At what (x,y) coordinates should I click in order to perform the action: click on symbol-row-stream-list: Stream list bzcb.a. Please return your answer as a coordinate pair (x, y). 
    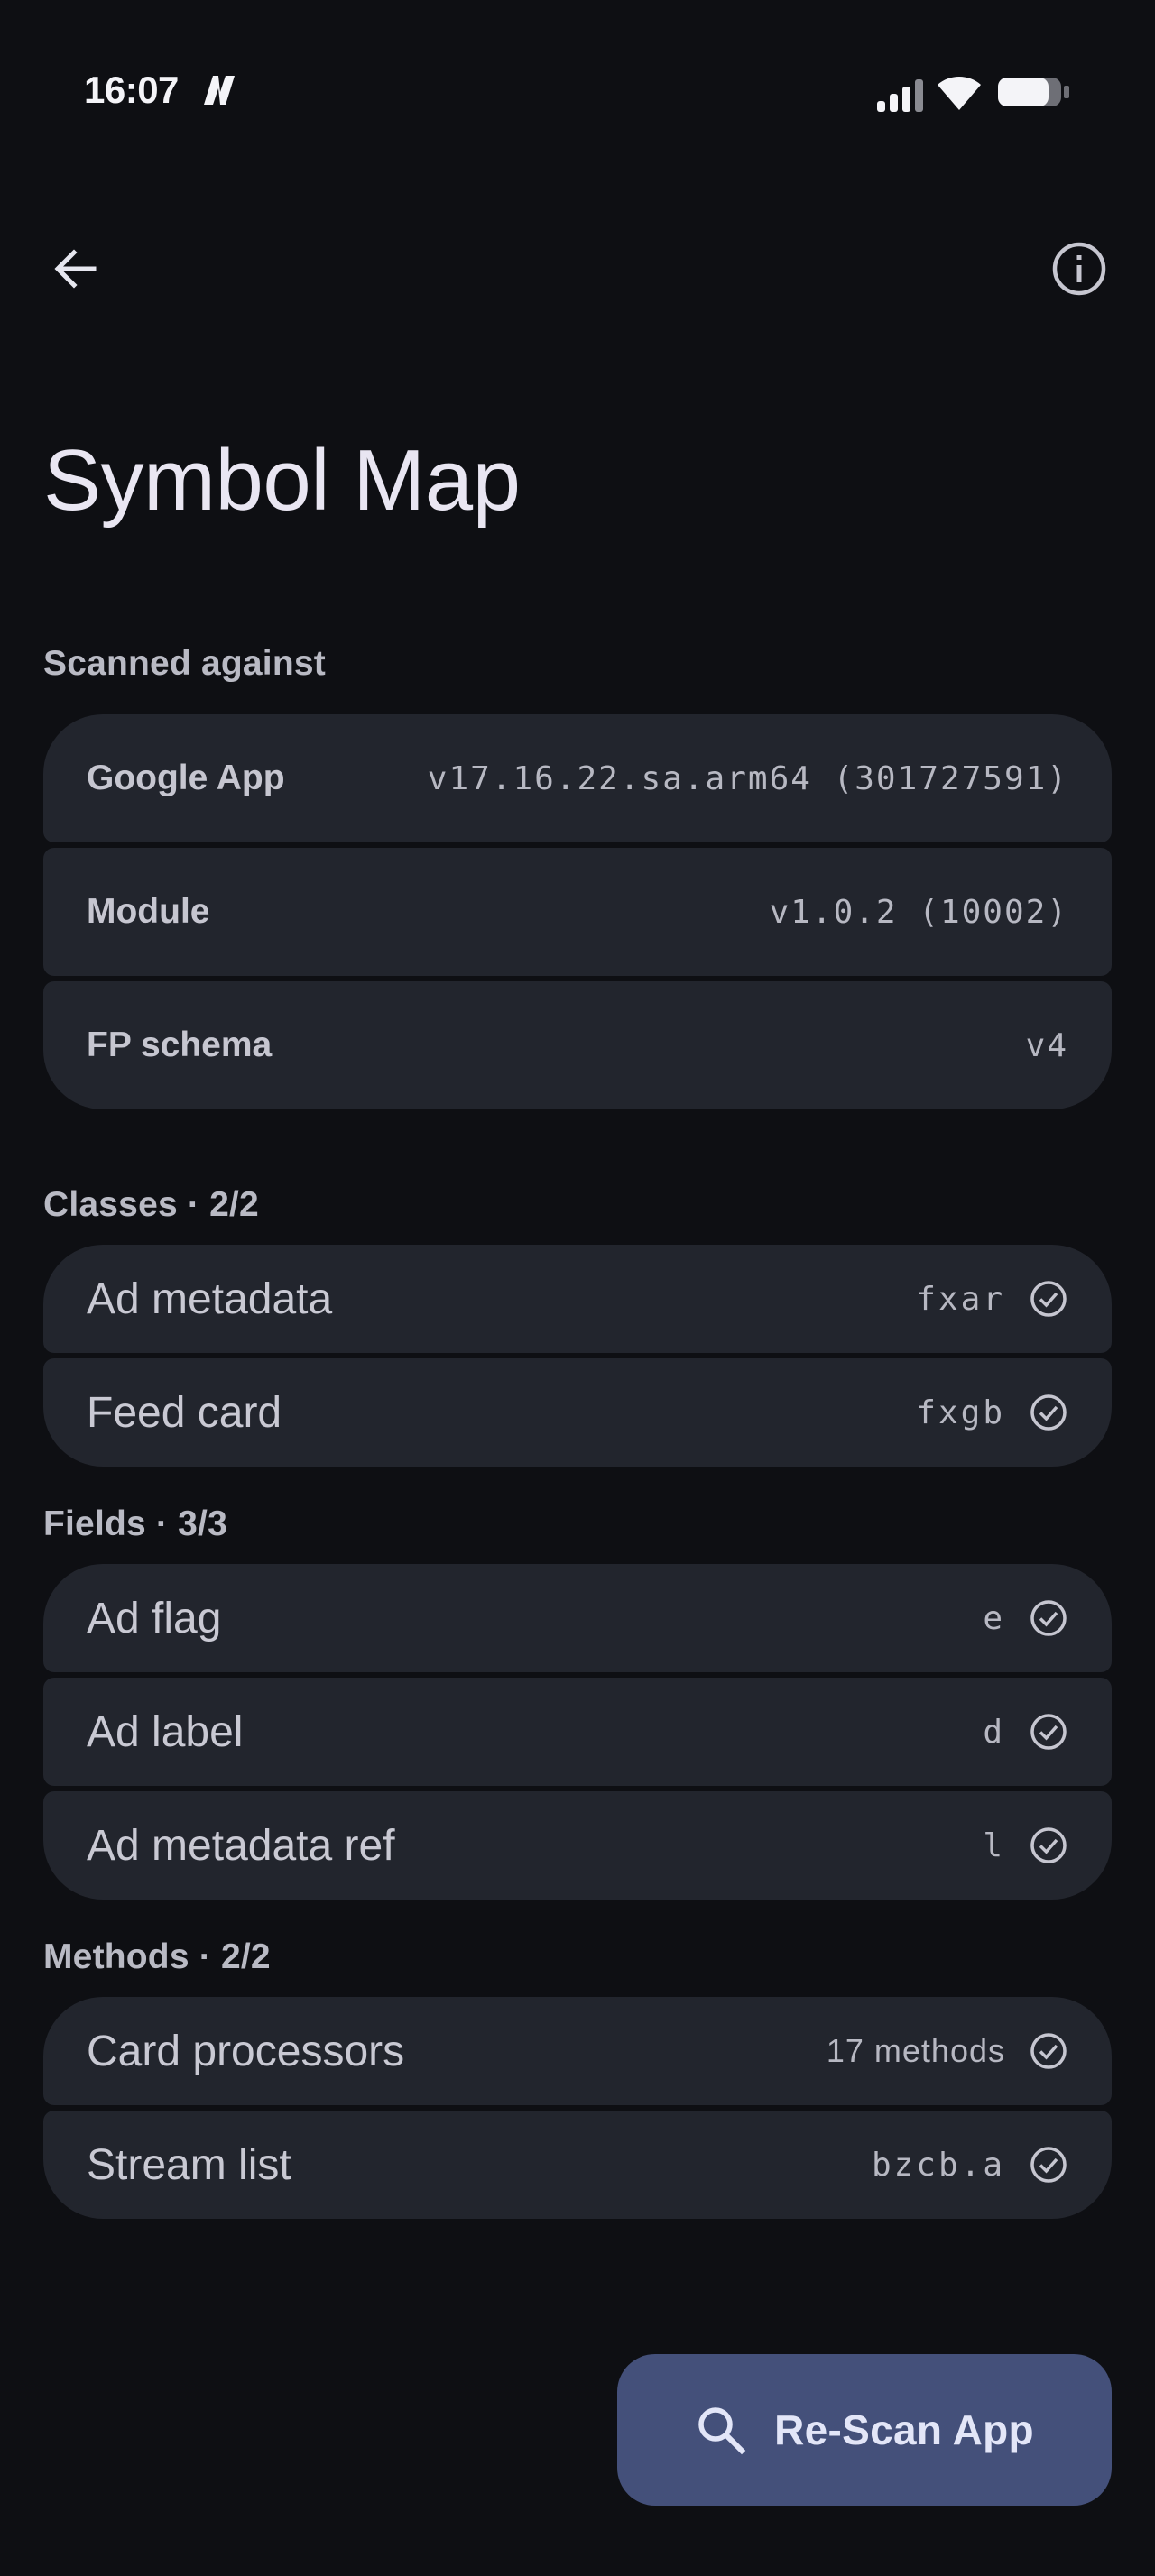
    Looking at the image, I should click on (577, 2165).